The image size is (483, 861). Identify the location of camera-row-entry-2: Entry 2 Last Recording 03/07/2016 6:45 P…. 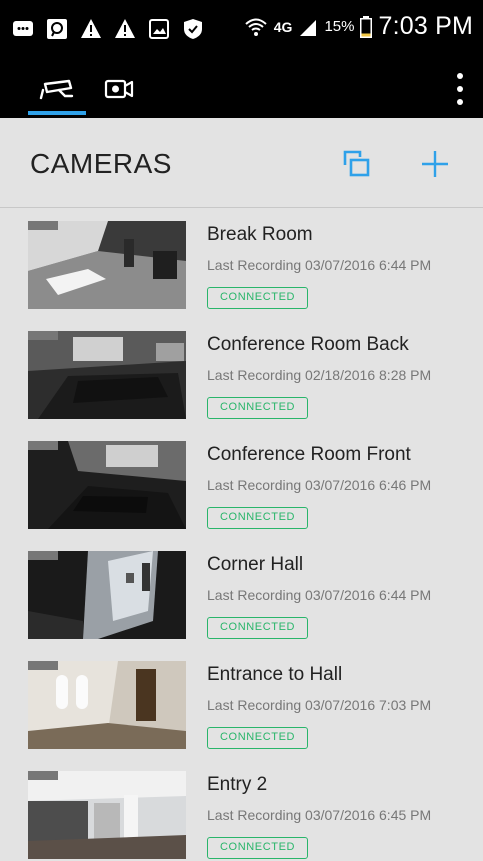
(241, 810).